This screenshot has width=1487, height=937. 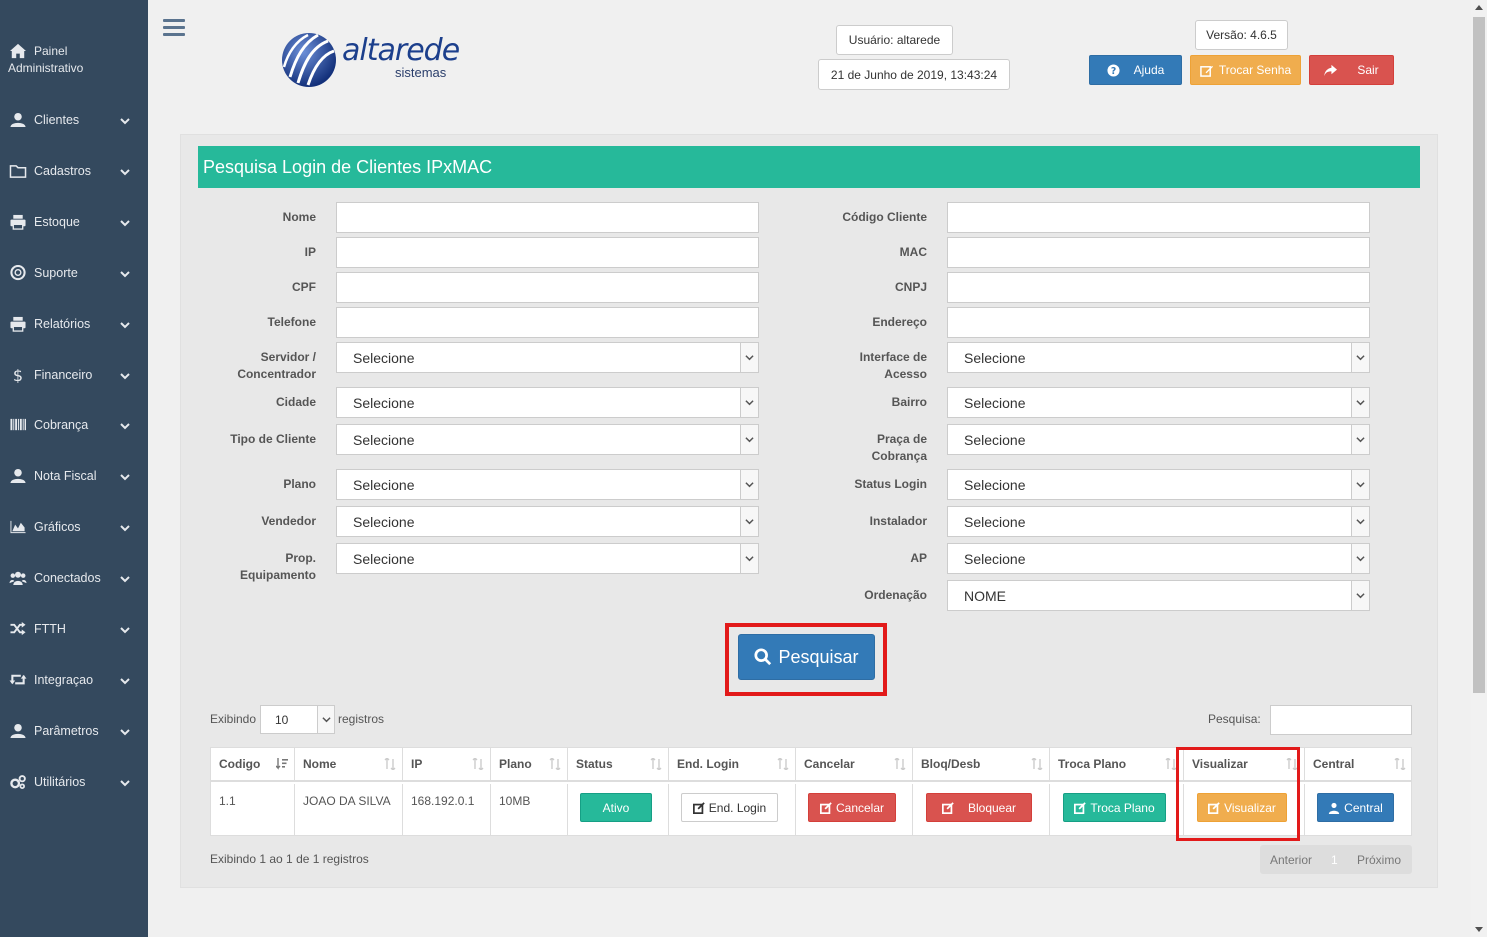 What do you see at coordinates (547, 217) in the screenshot?
I see `nome-input` at bounding box center [547, 217].